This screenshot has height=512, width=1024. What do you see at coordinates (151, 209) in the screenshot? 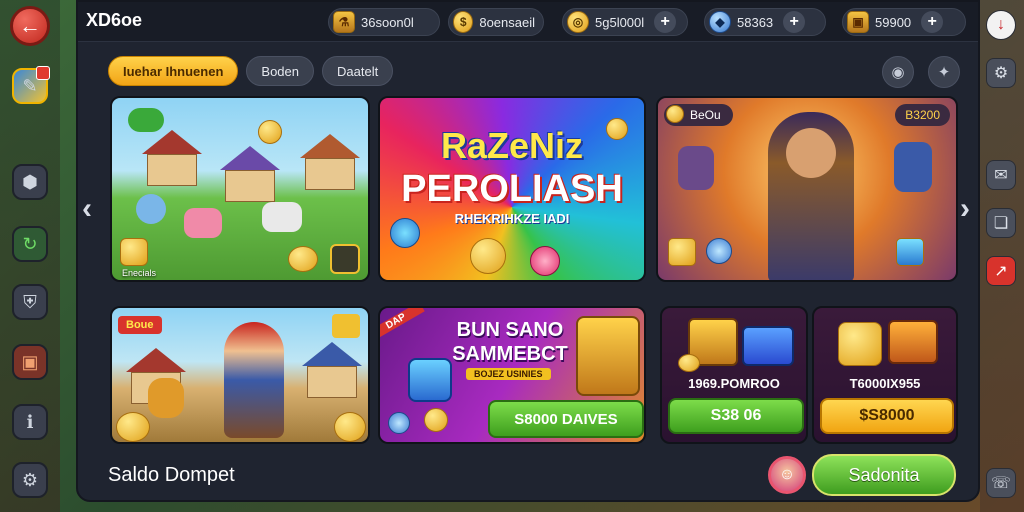
I see `creature-icon` at bounding box center [151, 209].